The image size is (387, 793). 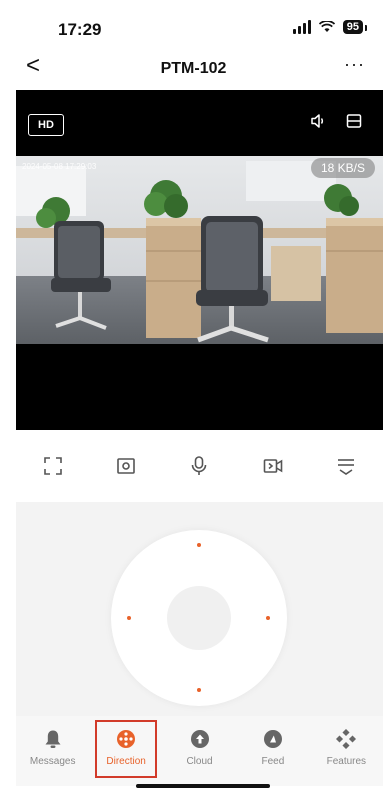 What do you see at coordinates (46, 125) in the screenshot?
I see `hd-quality-button: HD` at bounding box center [46, 125].